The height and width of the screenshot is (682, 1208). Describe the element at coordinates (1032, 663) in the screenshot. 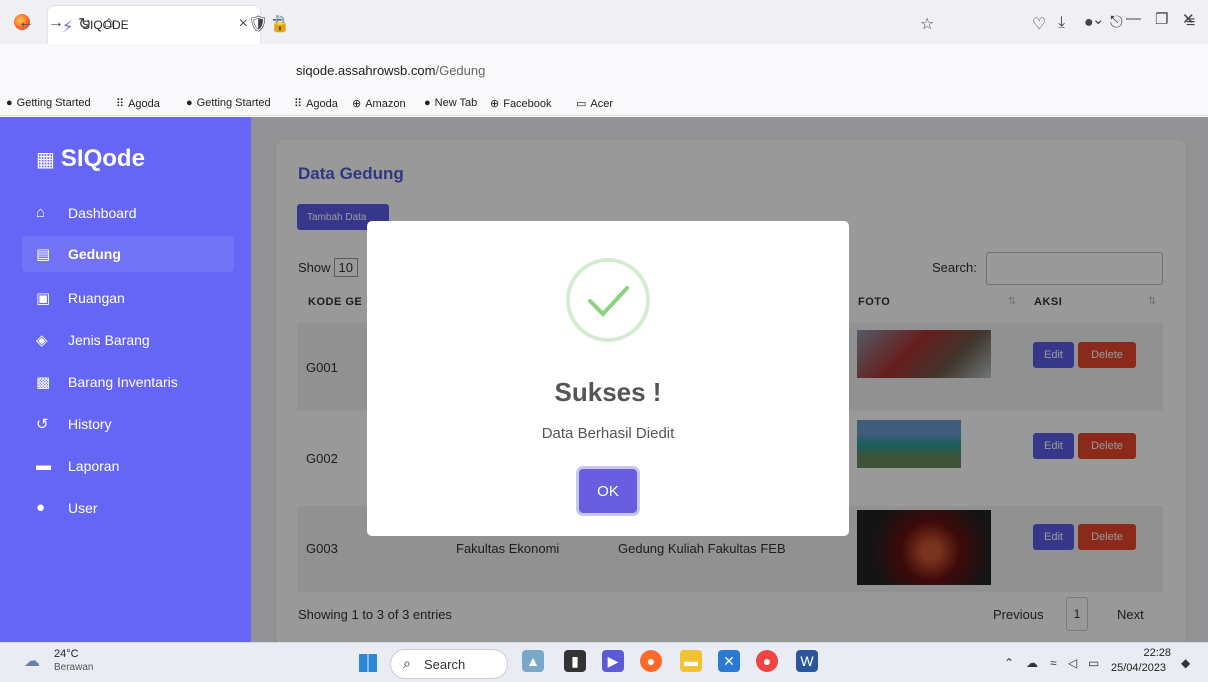

I see `cloud-tray-icon: ☁` at that location.